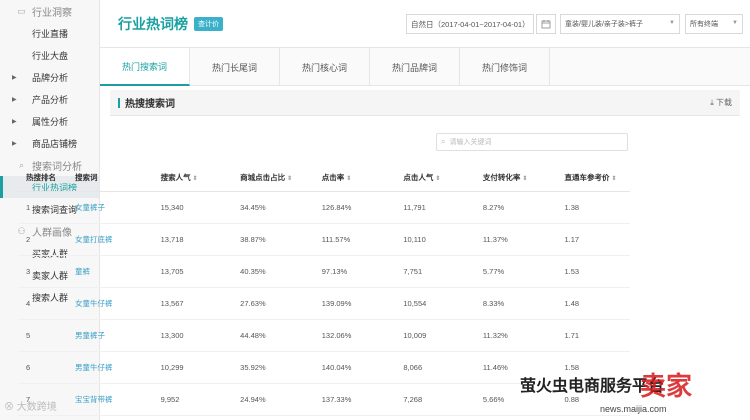  I want to click on download-button: ⤓ 下载, so click(721, 102).